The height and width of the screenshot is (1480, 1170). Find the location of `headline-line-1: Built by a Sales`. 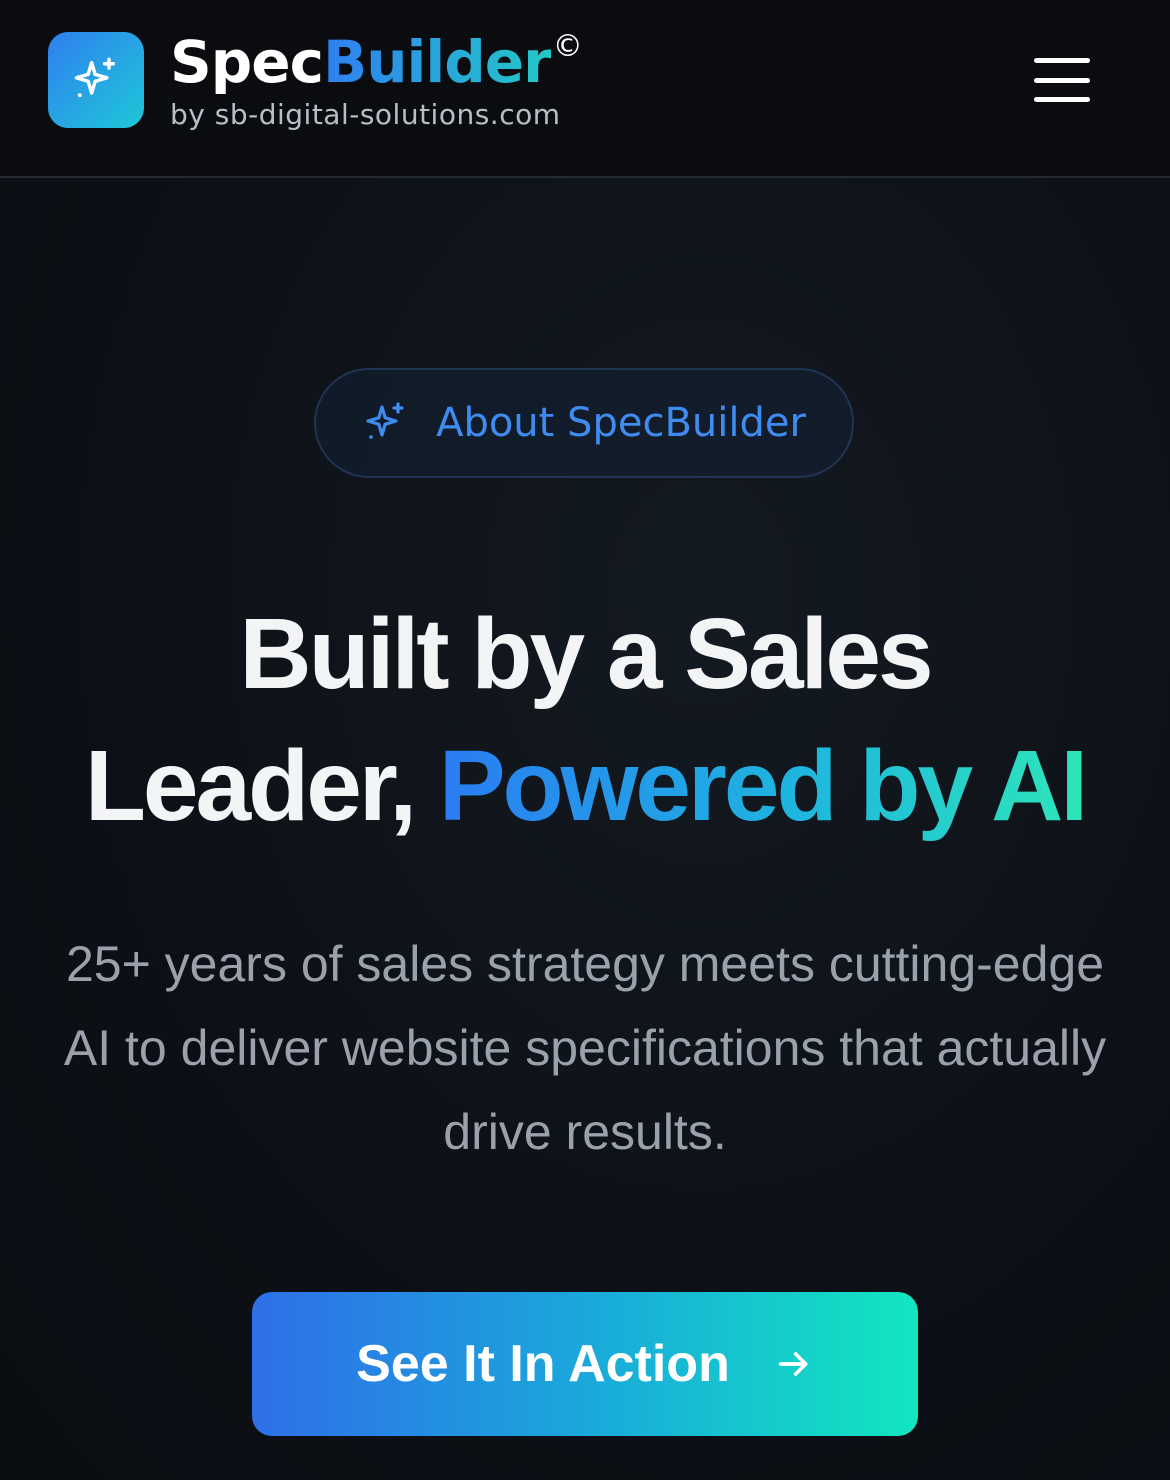

headline-line-1: Built by a Sales is located at coordinates (586, 654).